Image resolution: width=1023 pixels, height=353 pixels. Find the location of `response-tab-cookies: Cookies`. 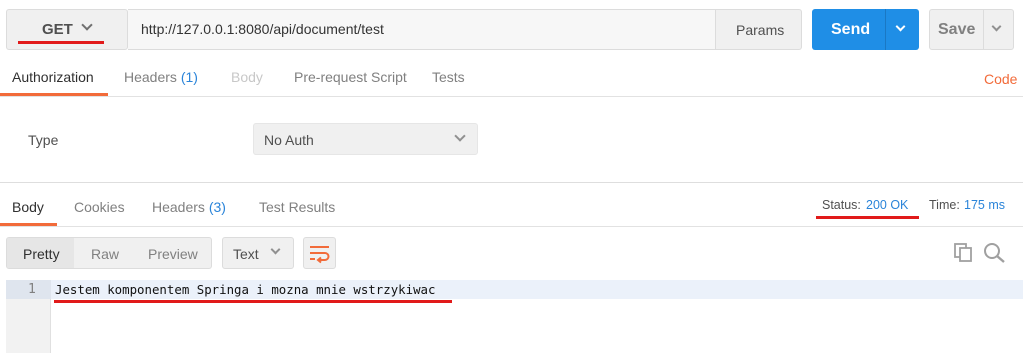

response-tab-cookies: Cookies is located at coordinates (99, 207).